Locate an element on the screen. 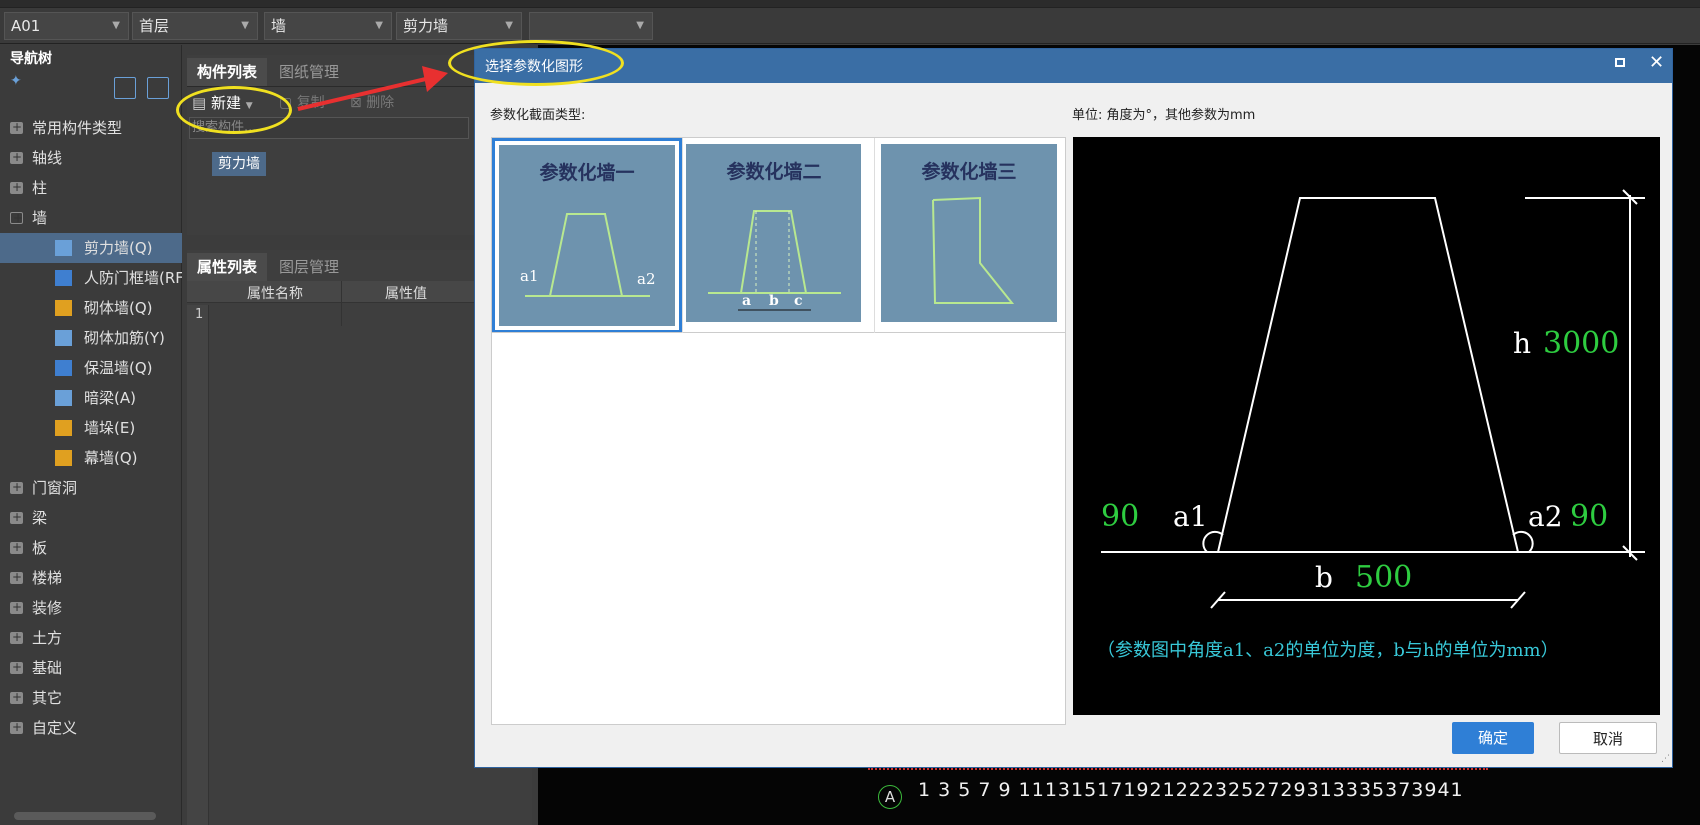 The width and height of the screenshot is (1700, 825). nav-wall-item-label: 人防门框墙(RF is located at coordinates (133, 278).